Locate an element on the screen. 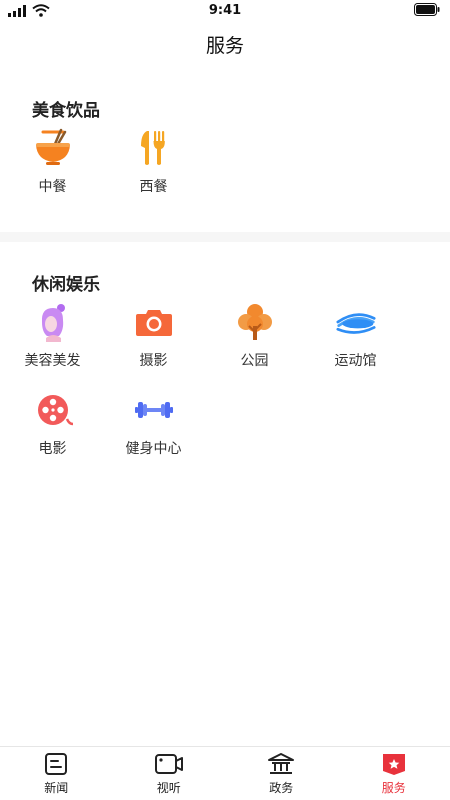 This screenshot has height=800, width=450. tab-news: 新闻 is located at coordinates (56, 773).